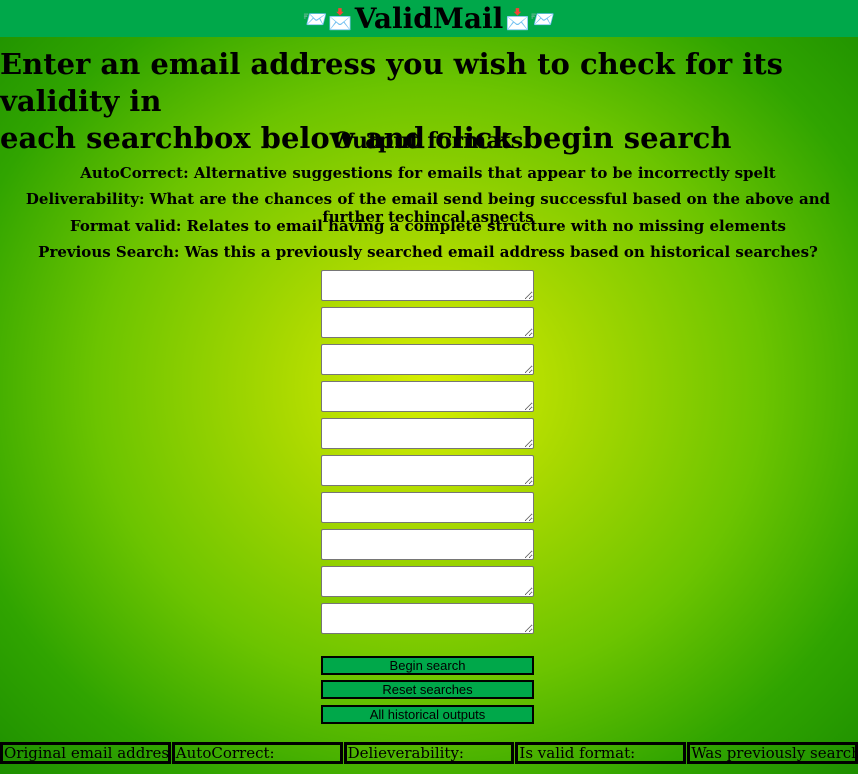  What do you see at coordinates (427, 689) in the screenshot?
I see `reset-searches-button: Reset searches` at bounding box center [427, 689].